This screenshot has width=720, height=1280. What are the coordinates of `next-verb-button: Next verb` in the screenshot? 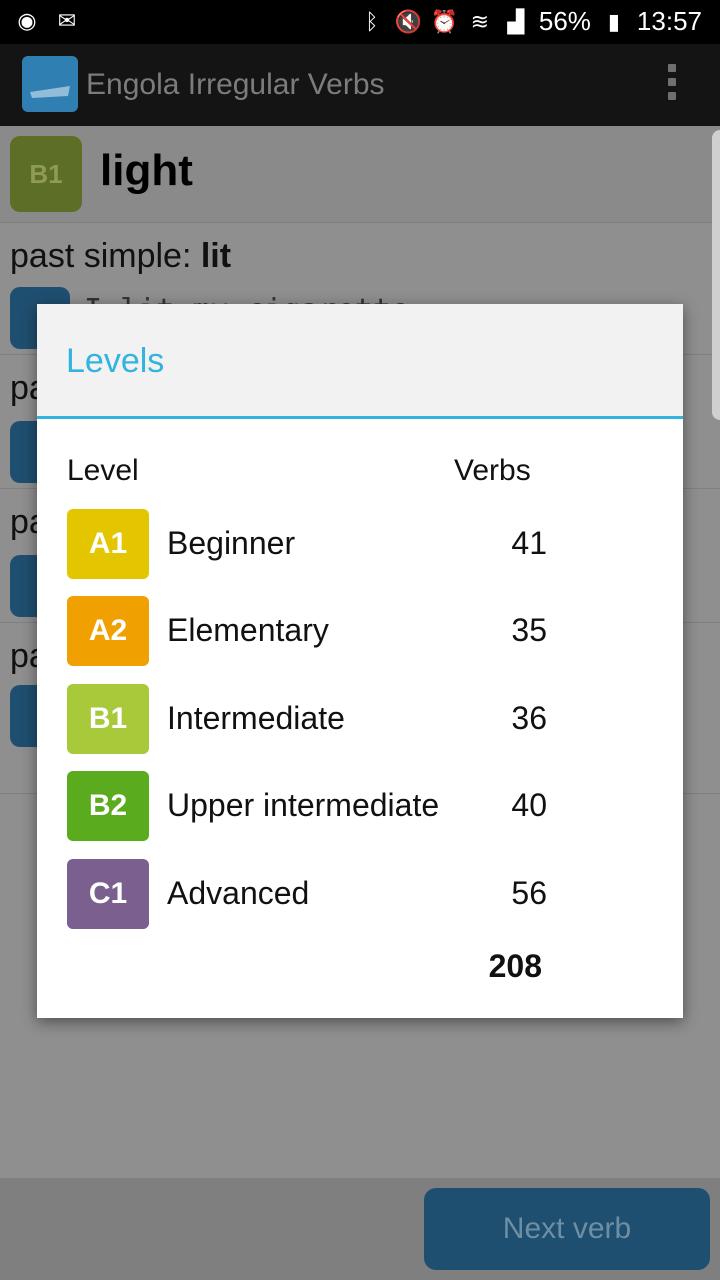 It's located at (567, 1229).